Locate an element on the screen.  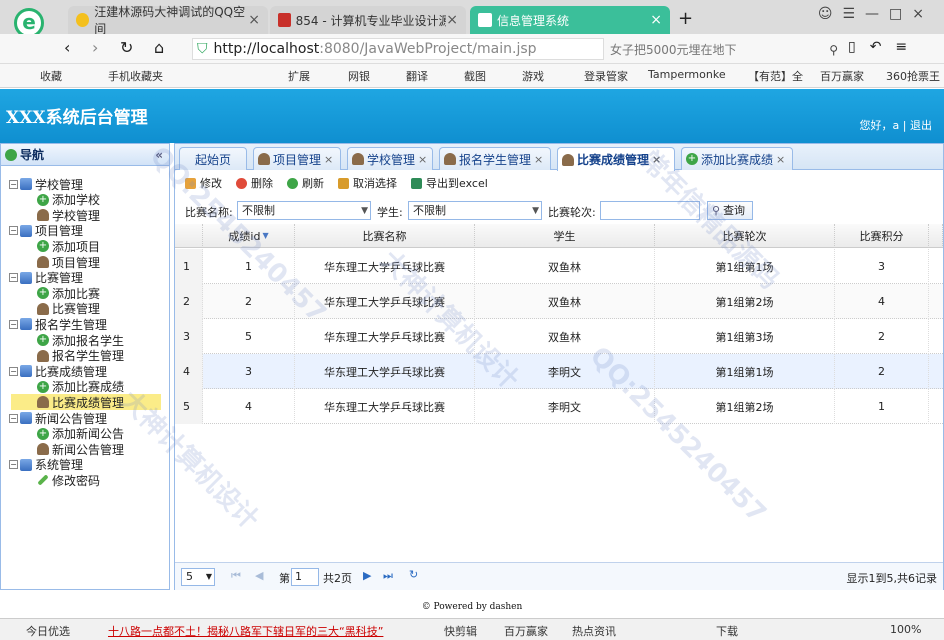
status-app: 快剪辑 is located at coordinates (460, 631).